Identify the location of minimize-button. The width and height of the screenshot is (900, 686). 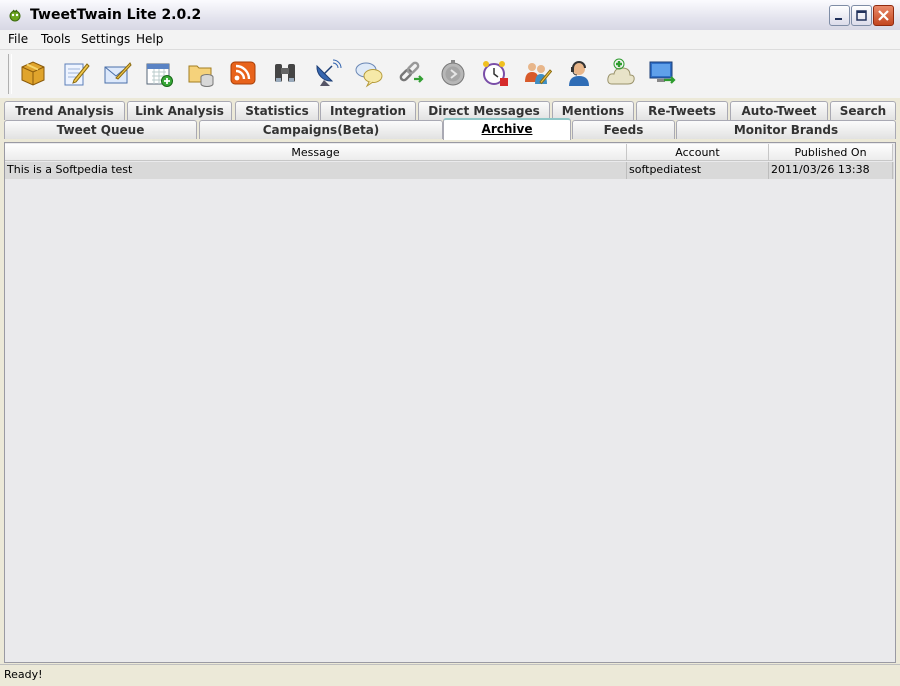
(839, 15).